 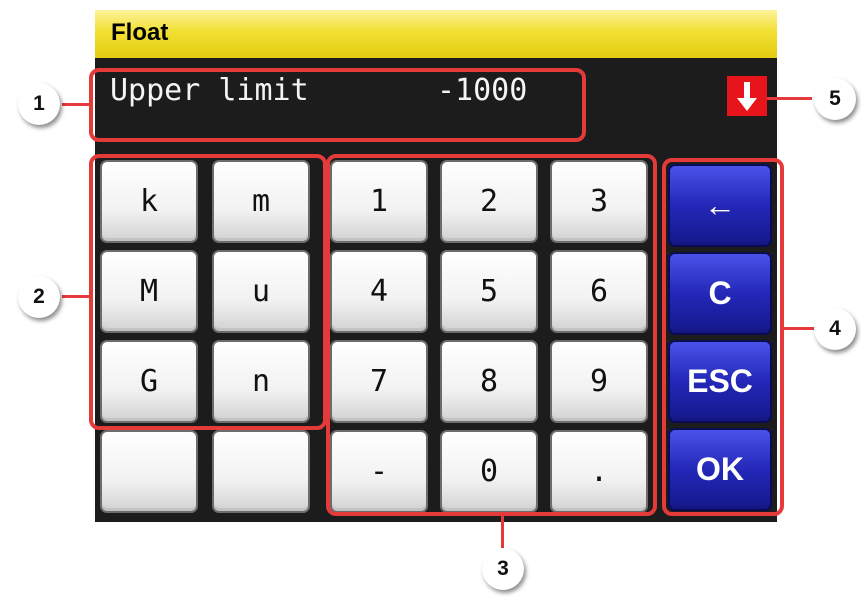 I want to click on digit-key-1: 1, so click(x=379, y=201).